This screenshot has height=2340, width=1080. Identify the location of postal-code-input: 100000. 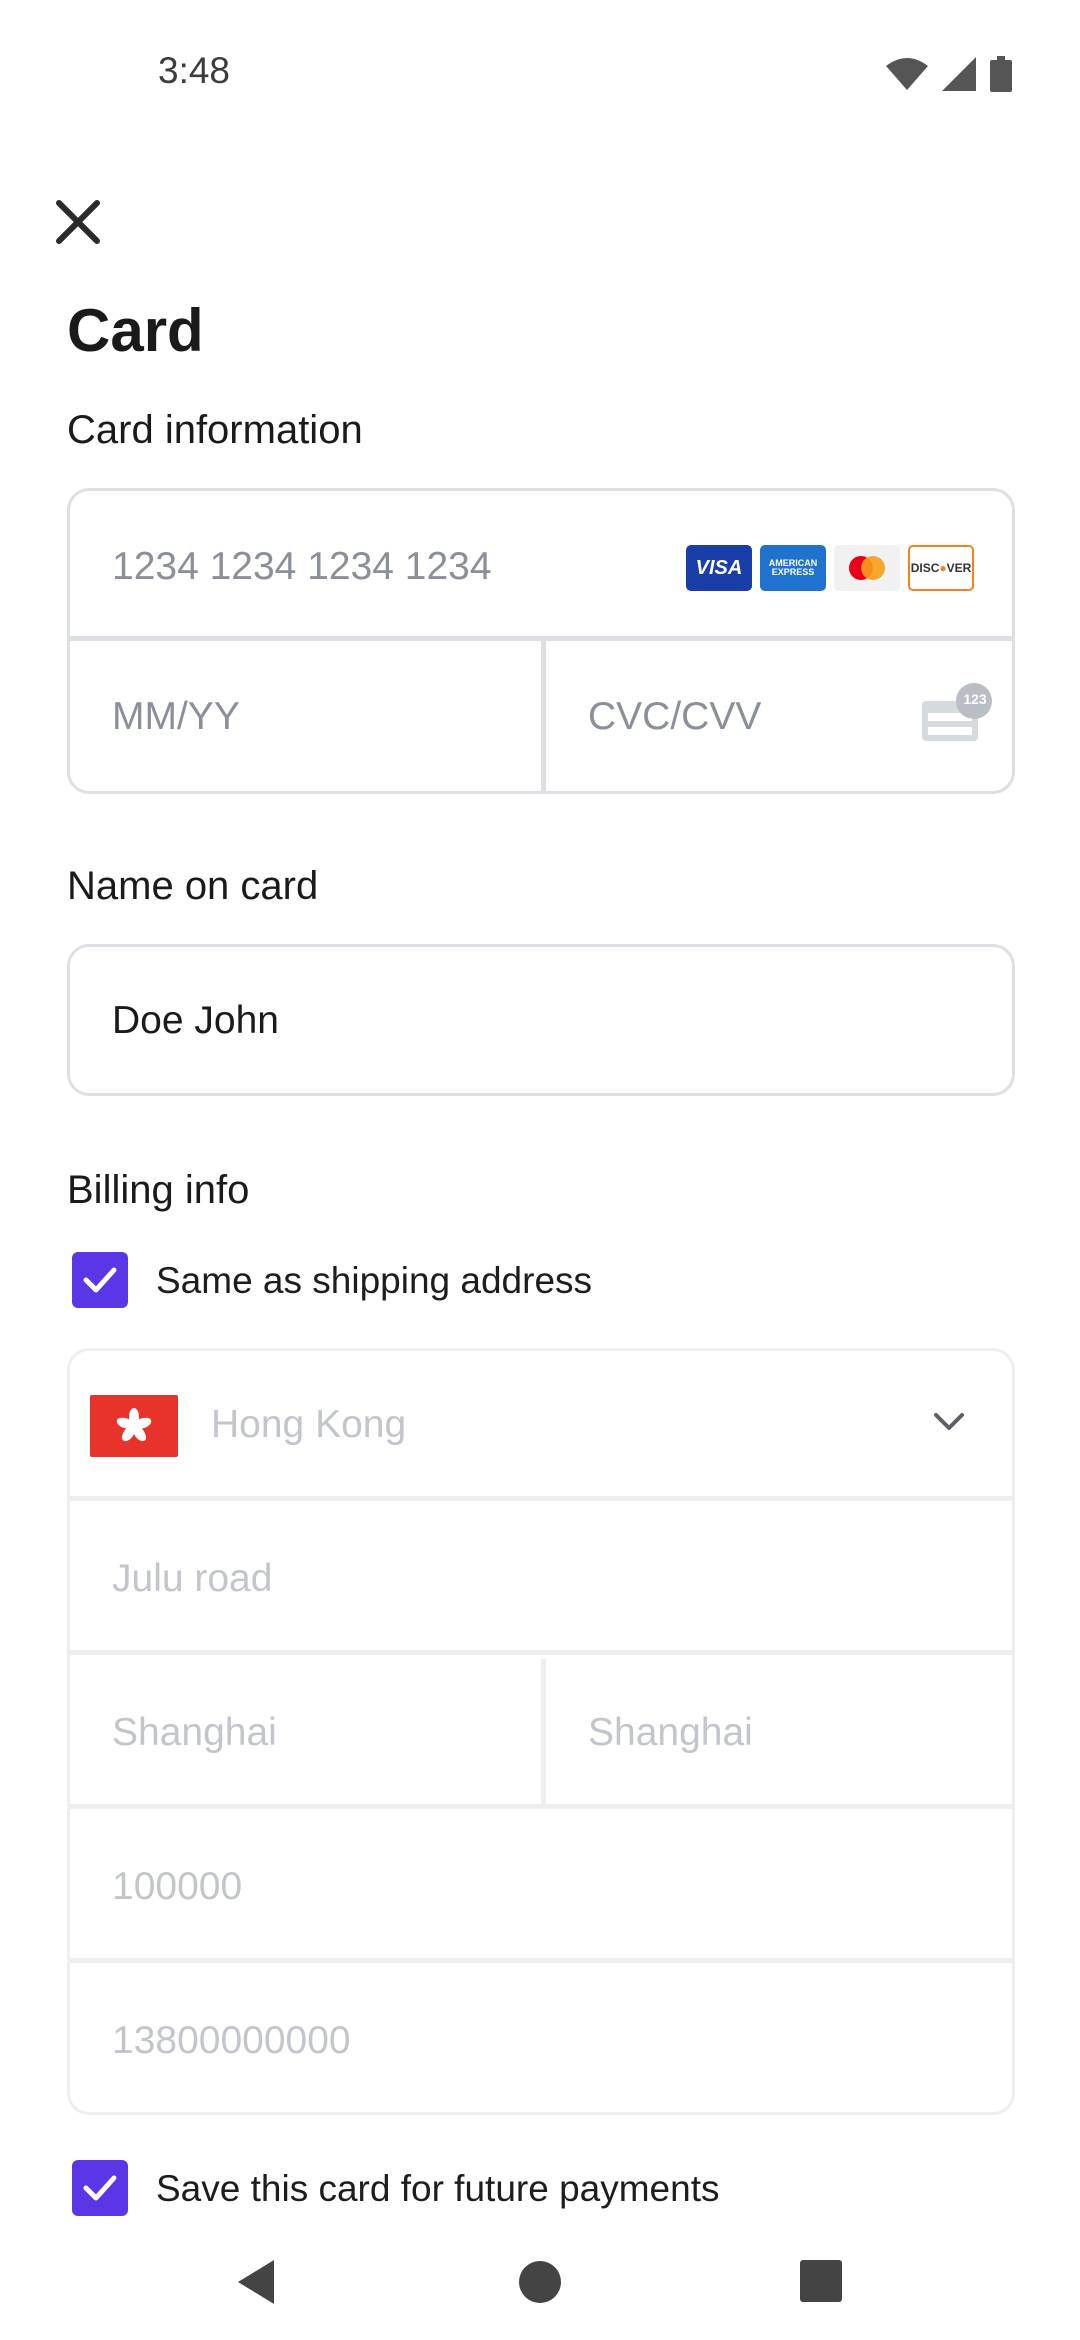
(541, 1888).